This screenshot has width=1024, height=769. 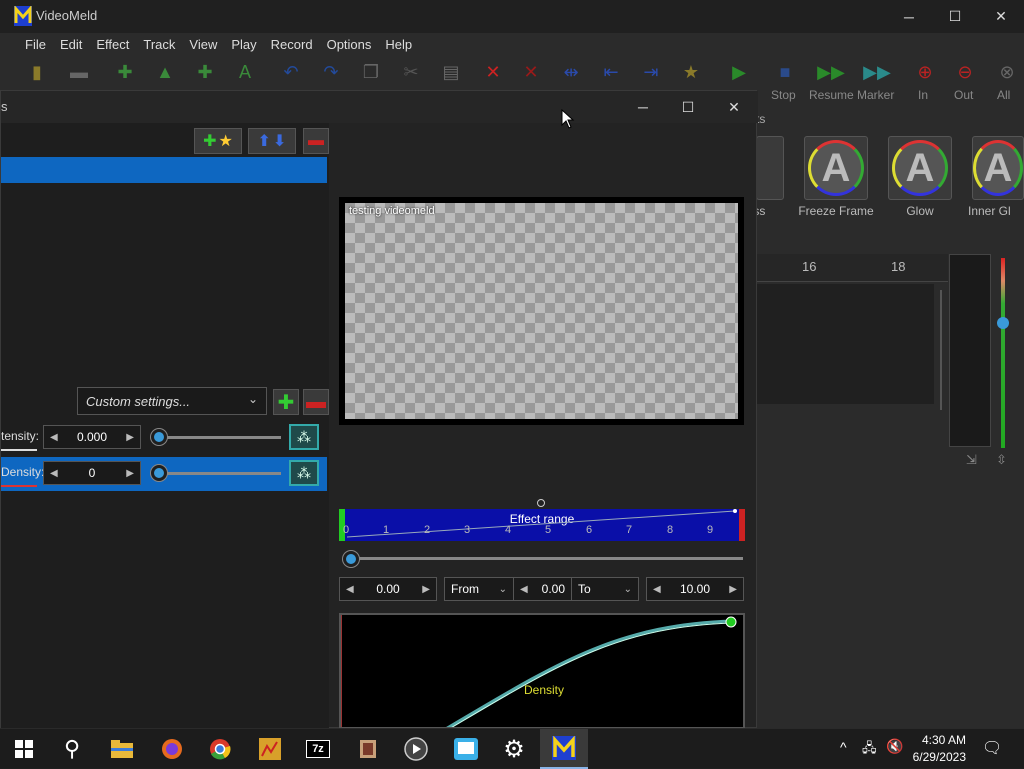 What do you see at coordinates (770, 168) in the screenshot?
I see `effect-tile-cross` at bounding box center [770, 168].